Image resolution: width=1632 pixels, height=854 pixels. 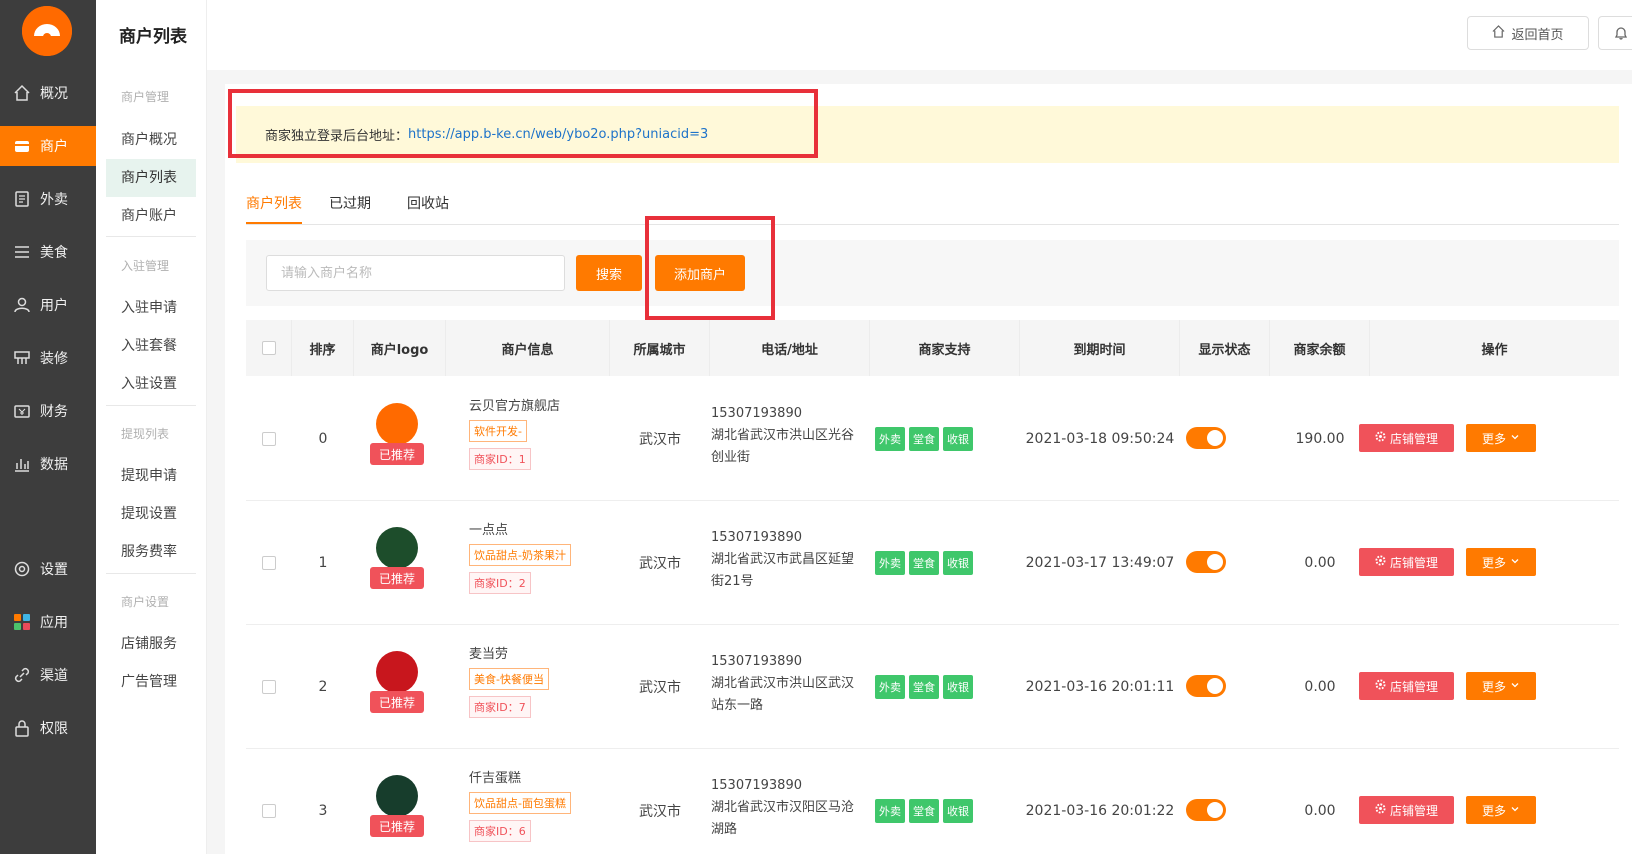 What do you see at coordinates (660, 812) in the screenshot?
I see `row-city: 武汉市` at bounding box center [660, 812].